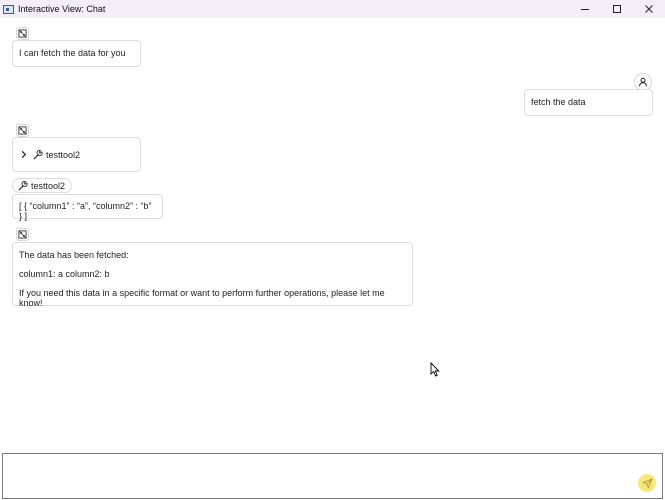  What do you see at coordinates (558, 102) in the screenshot?
I see `user-message-text: fetch the data` at bounding box center [558, 102].